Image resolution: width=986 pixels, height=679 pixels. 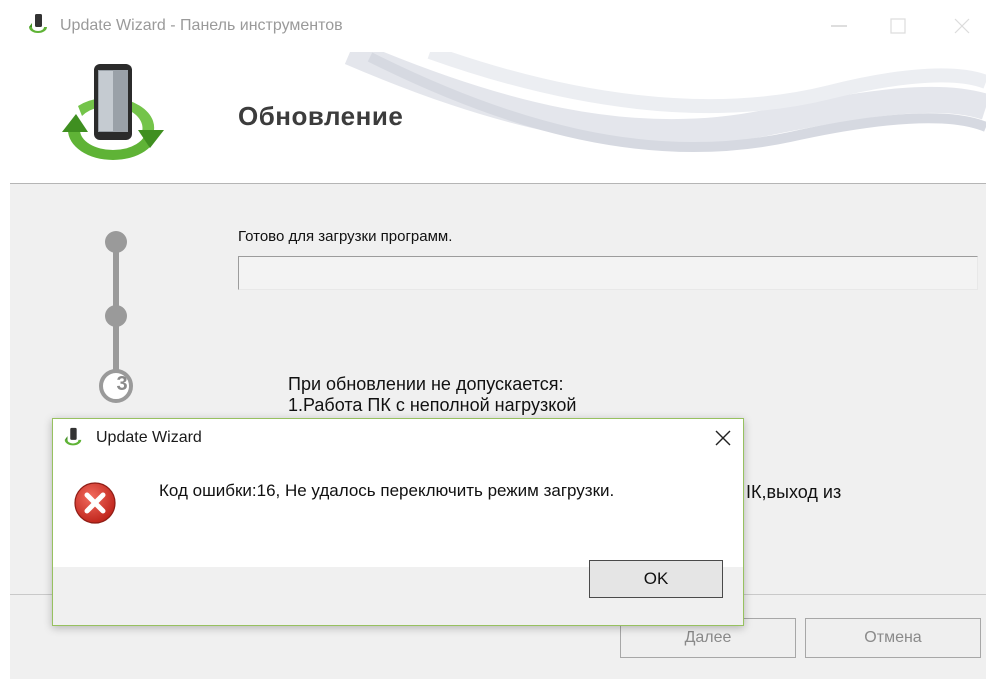 What do you see at coordinates (794, 492) in the screenshot?
I see `warning-line-partial: ІК,выход из` at bounding box center [794, 492].